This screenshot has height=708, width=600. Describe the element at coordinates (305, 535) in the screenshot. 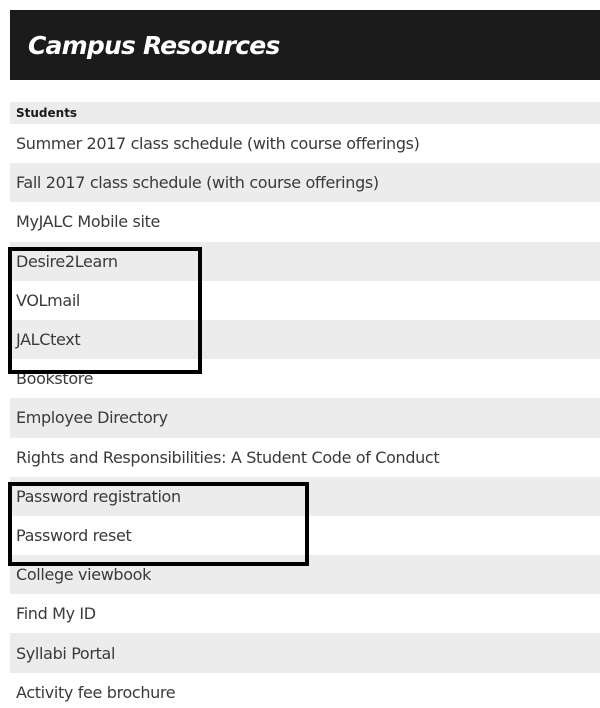

I see `link-password-reset: Password reset` at that location.